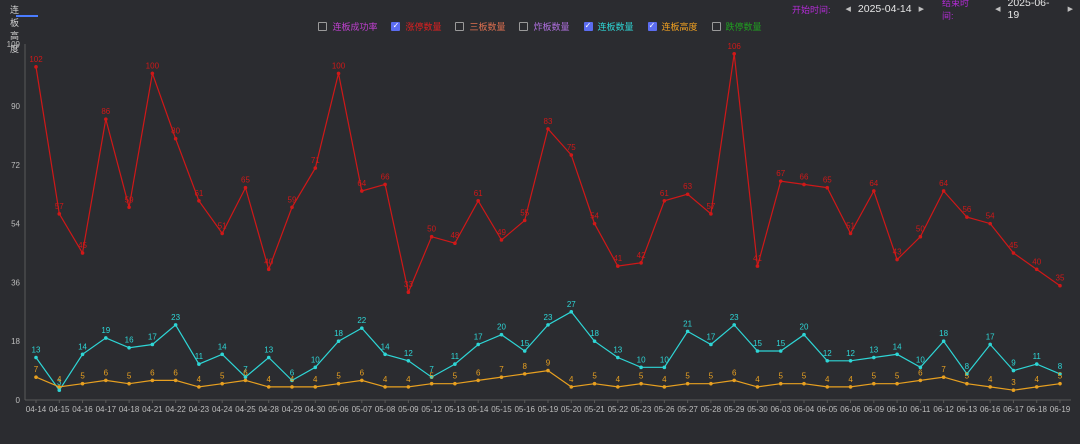  What do you see at coordinates (268, 350) in the screenshot?
I see `data-label: 13` at bounding box center [268, 350].